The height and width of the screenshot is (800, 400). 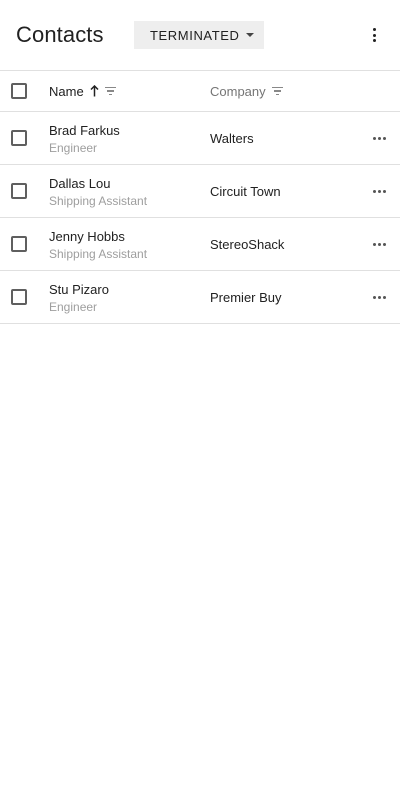 I want to click on contact-name: Jenny Hobbs, so click(x=87, y=236).